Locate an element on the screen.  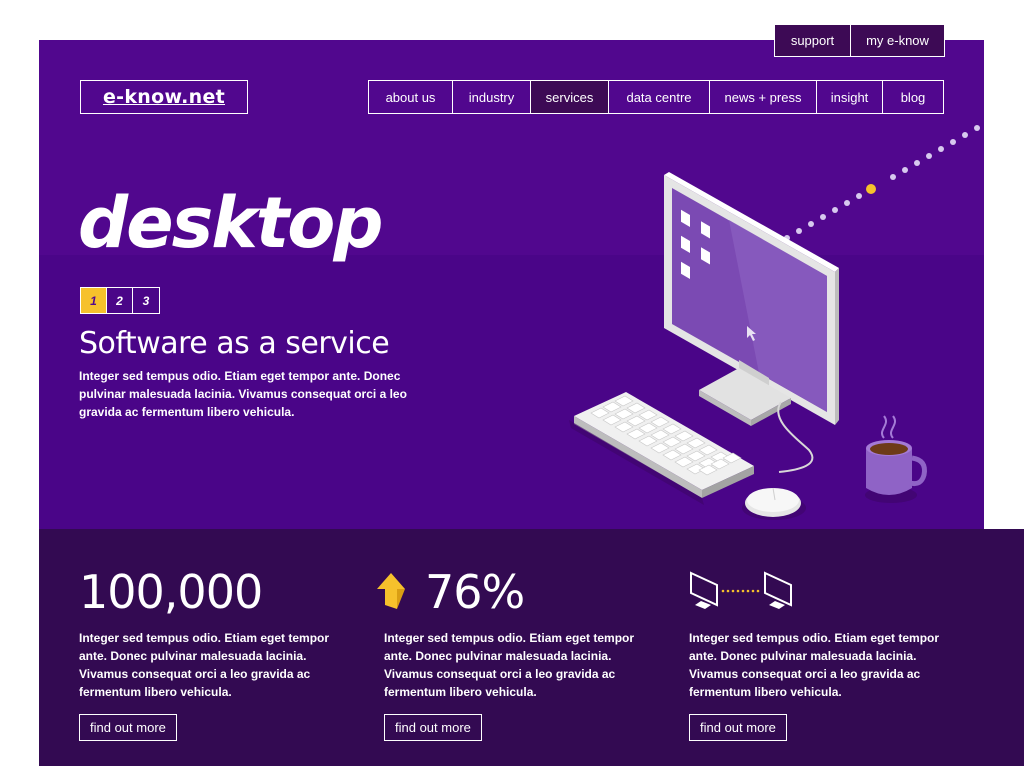
support-link: support is located at coordinates (812, 40).